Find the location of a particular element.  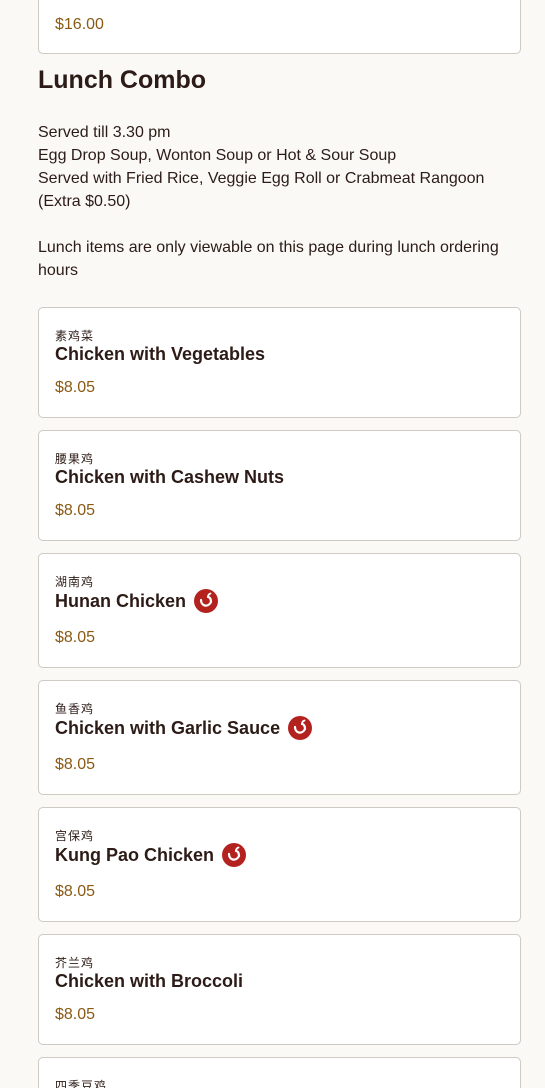

menu-item-card: 腰果鸡 Chicken with Cashew Nuts $8.05 is located at coordinates (279, 485).